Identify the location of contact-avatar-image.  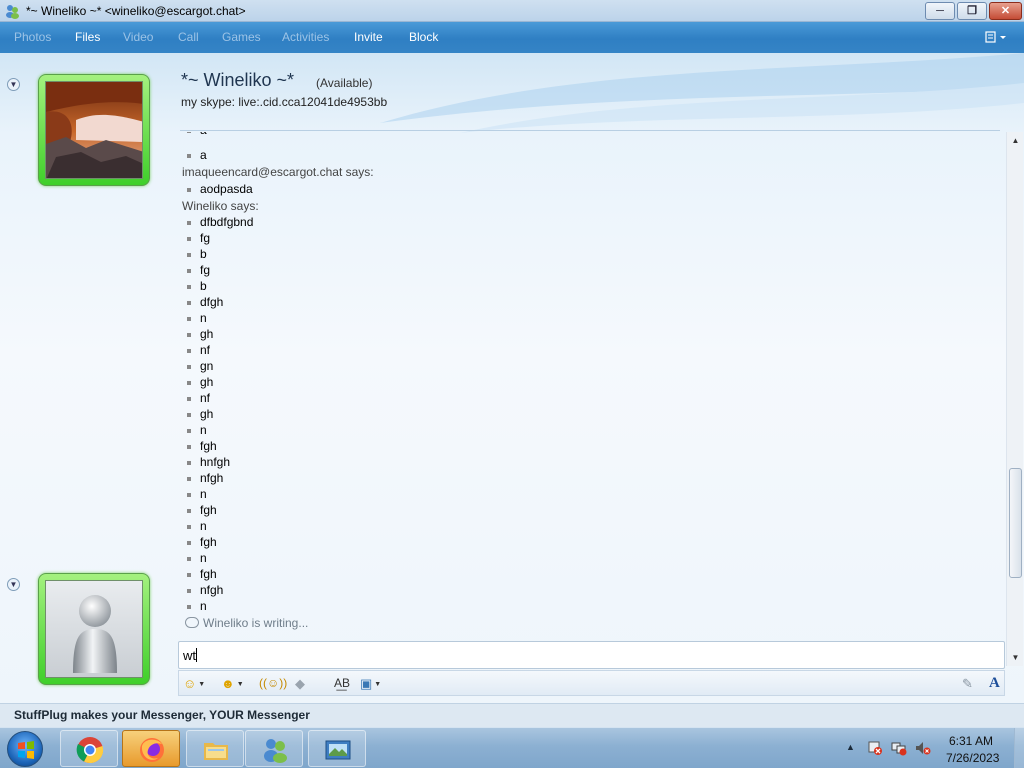
(94, 130).